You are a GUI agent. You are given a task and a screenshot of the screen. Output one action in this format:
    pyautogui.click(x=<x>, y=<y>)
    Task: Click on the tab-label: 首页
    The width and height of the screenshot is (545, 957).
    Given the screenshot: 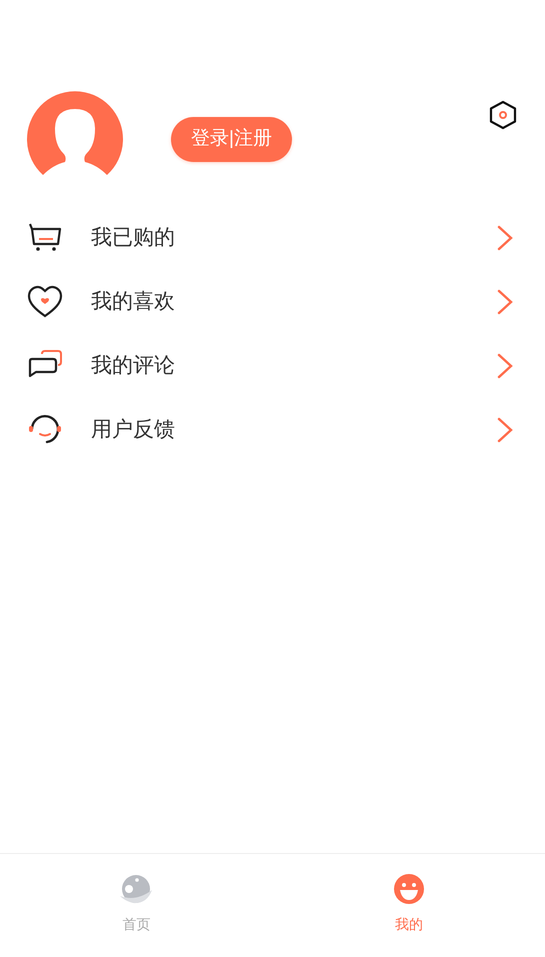 What is the action you would take?
    pyautogui.click(x=136, y=924)
    